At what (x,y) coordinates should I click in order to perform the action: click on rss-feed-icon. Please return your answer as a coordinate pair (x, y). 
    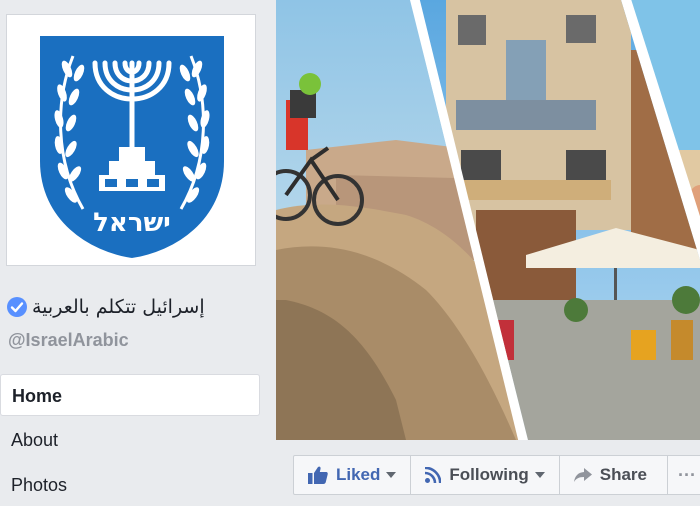
    Looking at the image, I should click on (433, 475).